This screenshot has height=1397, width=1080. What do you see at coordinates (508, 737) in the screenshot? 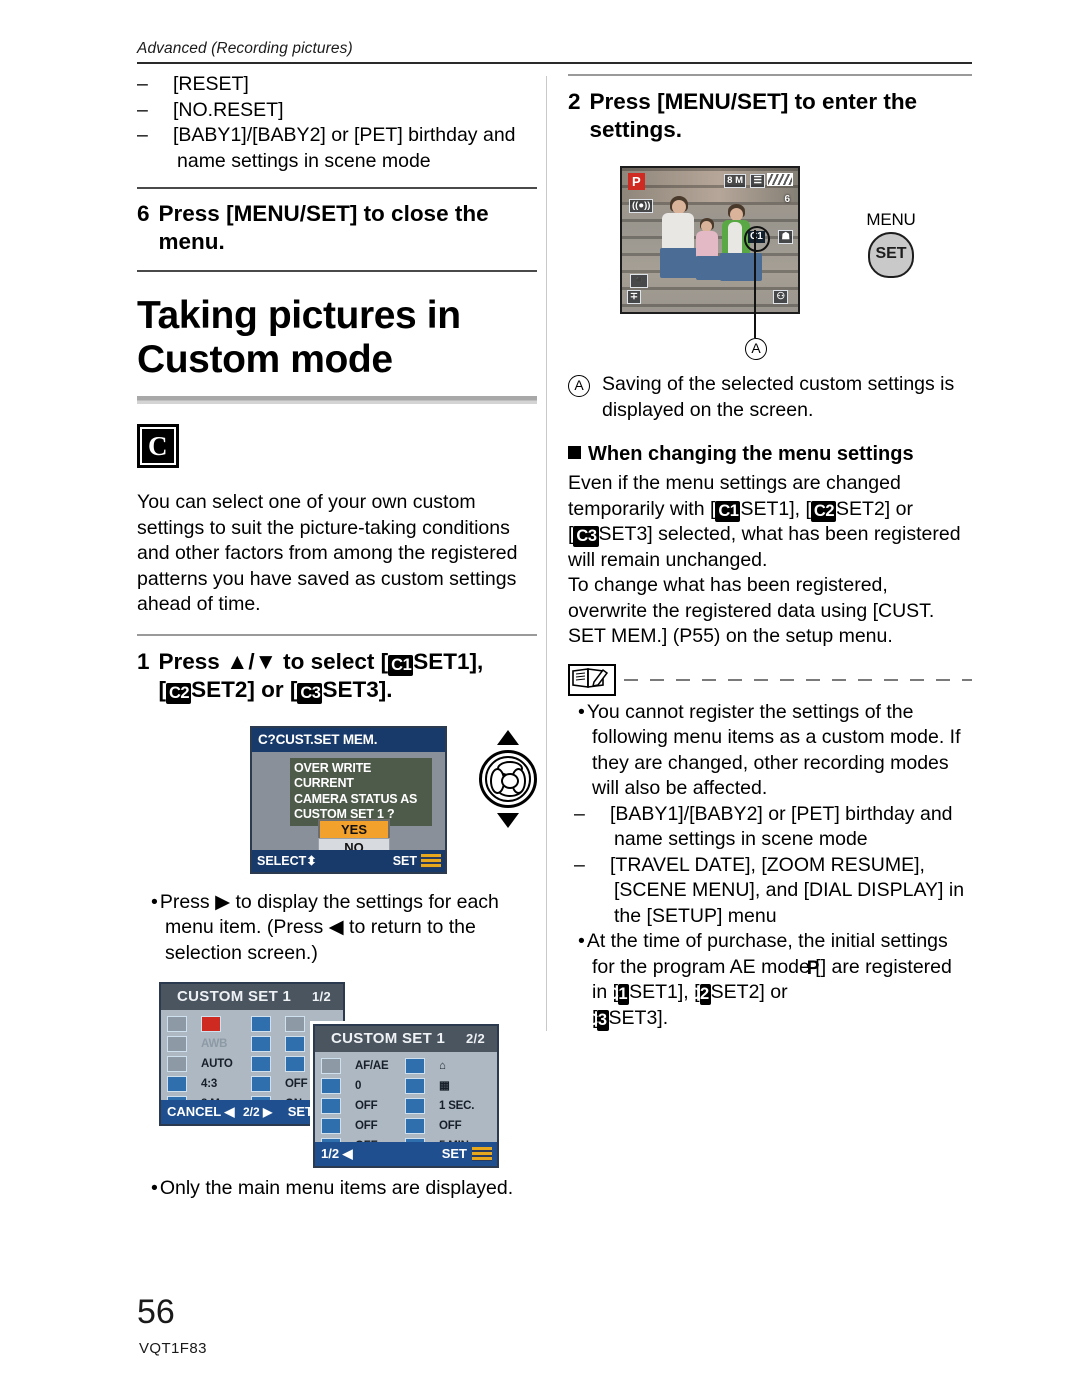
I see `up-arrow-icon` at bounding box center [508, 737].